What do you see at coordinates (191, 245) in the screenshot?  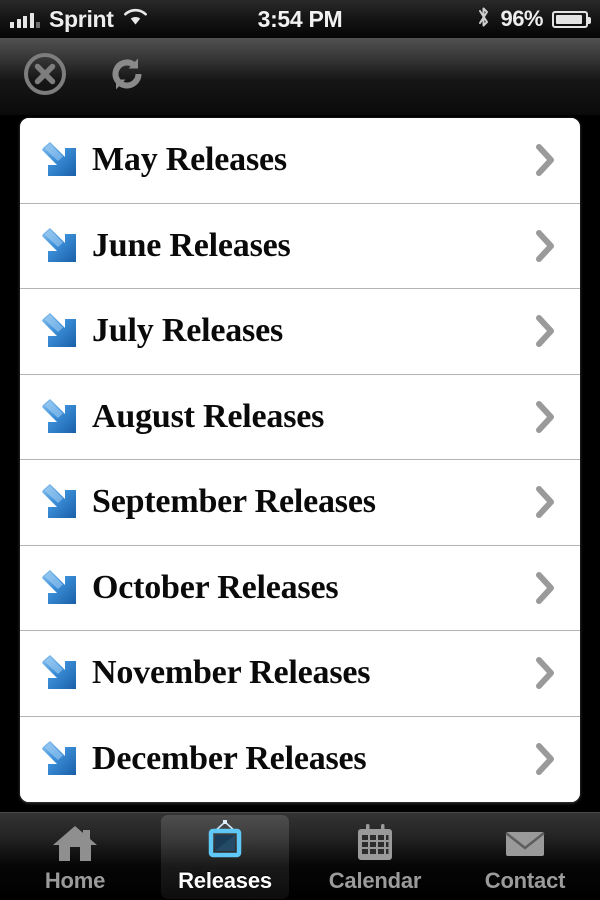 I see `list-item-label: June Releases` at bounding box center [191, 245].